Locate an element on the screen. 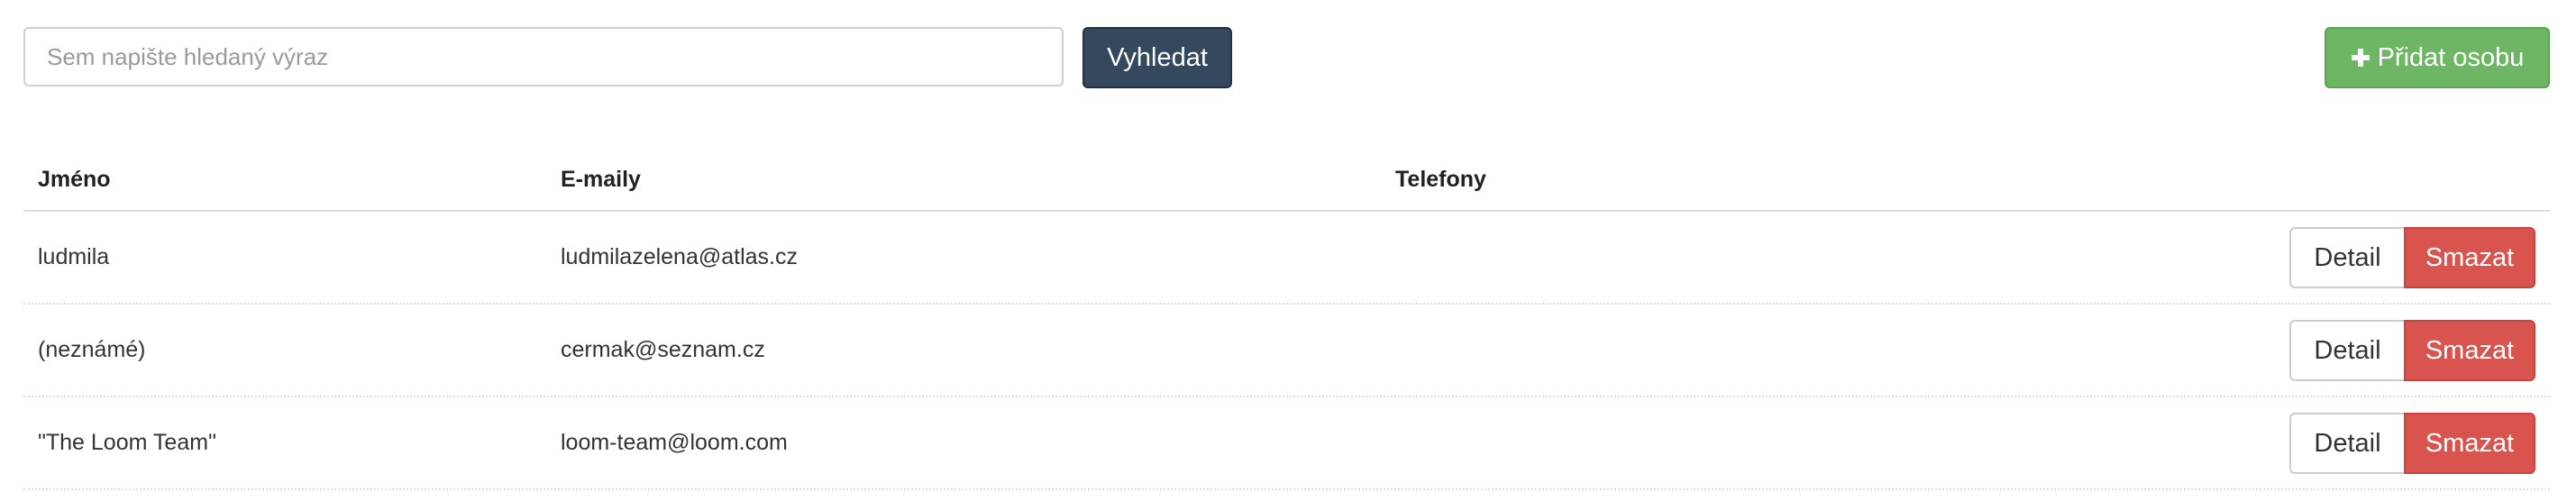  header-emails: E-maily is located at coordinates (601, 179).